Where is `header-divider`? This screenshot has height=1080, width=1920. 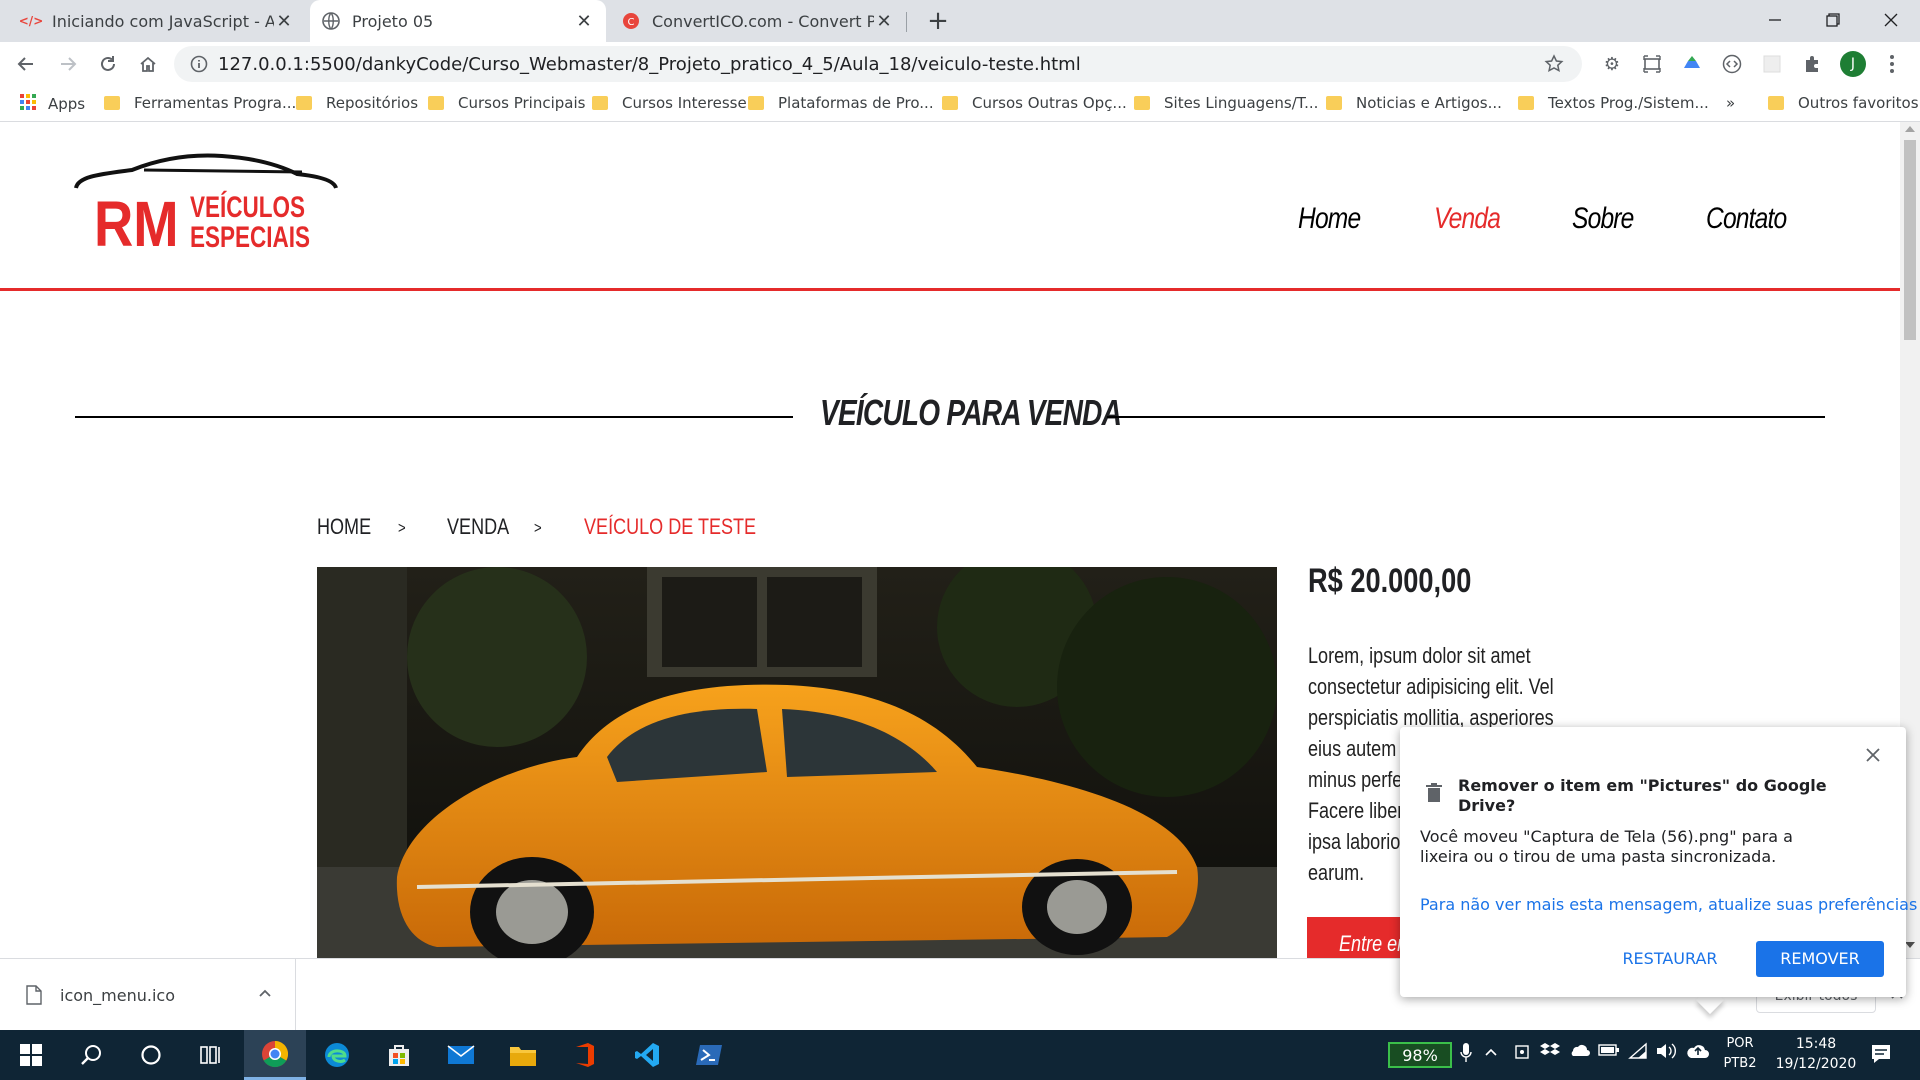
header-divider is located at coordinates (950, 289).